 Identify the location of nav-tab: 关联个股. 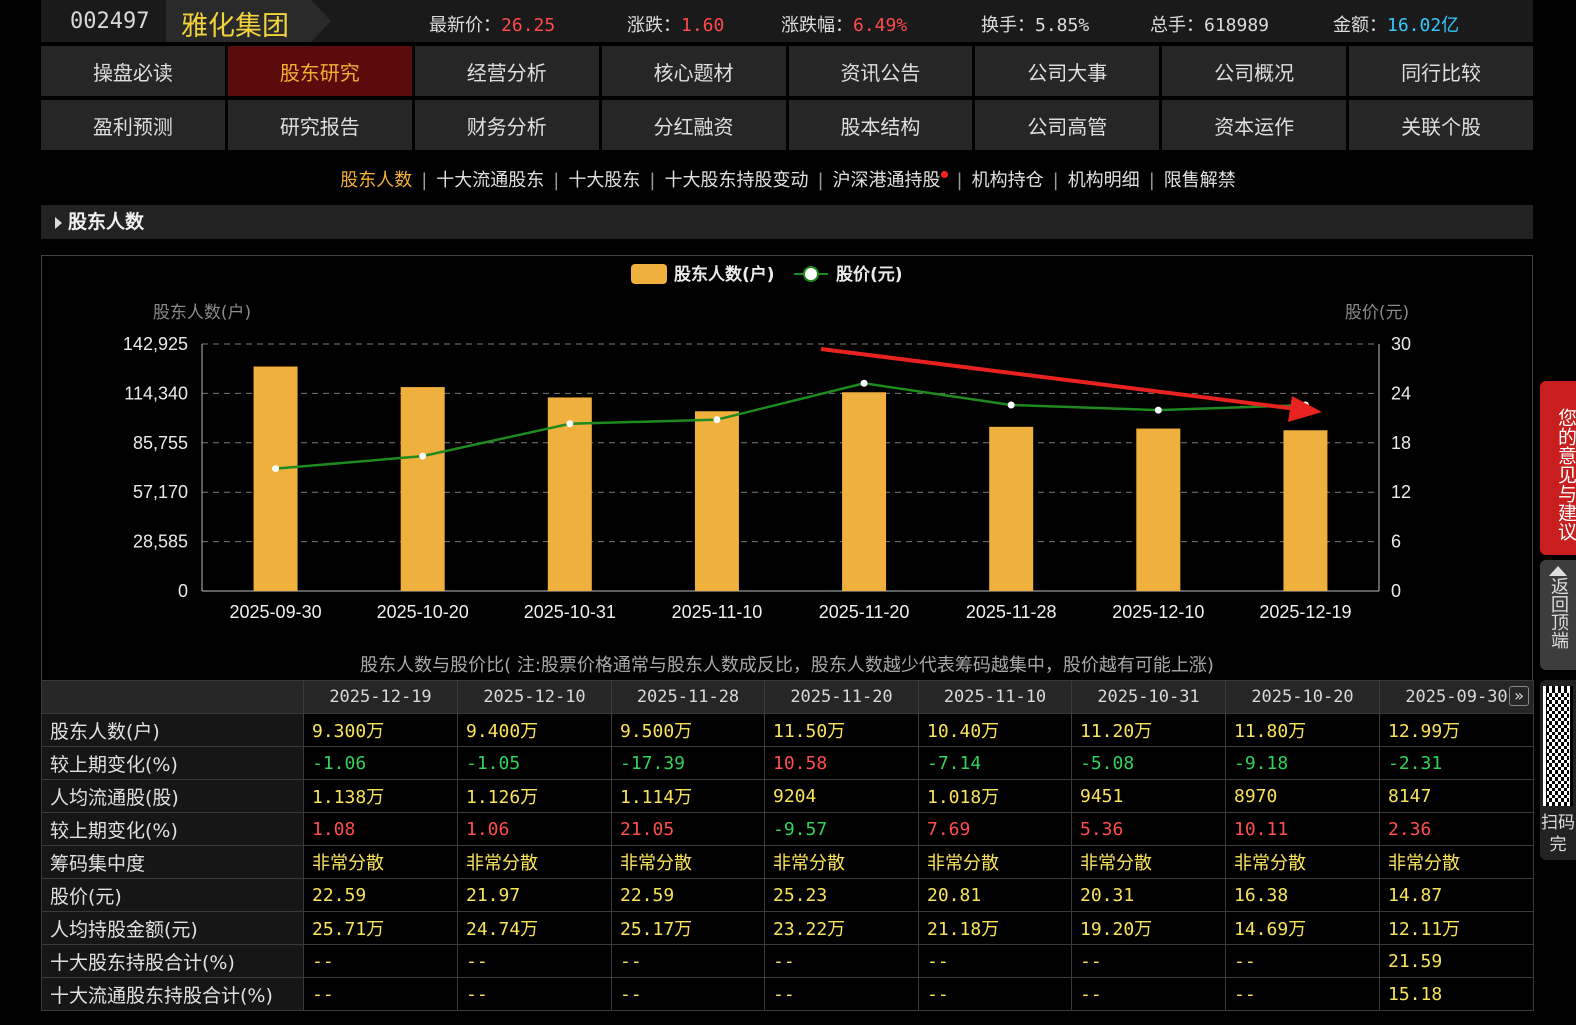
(1441, 125).